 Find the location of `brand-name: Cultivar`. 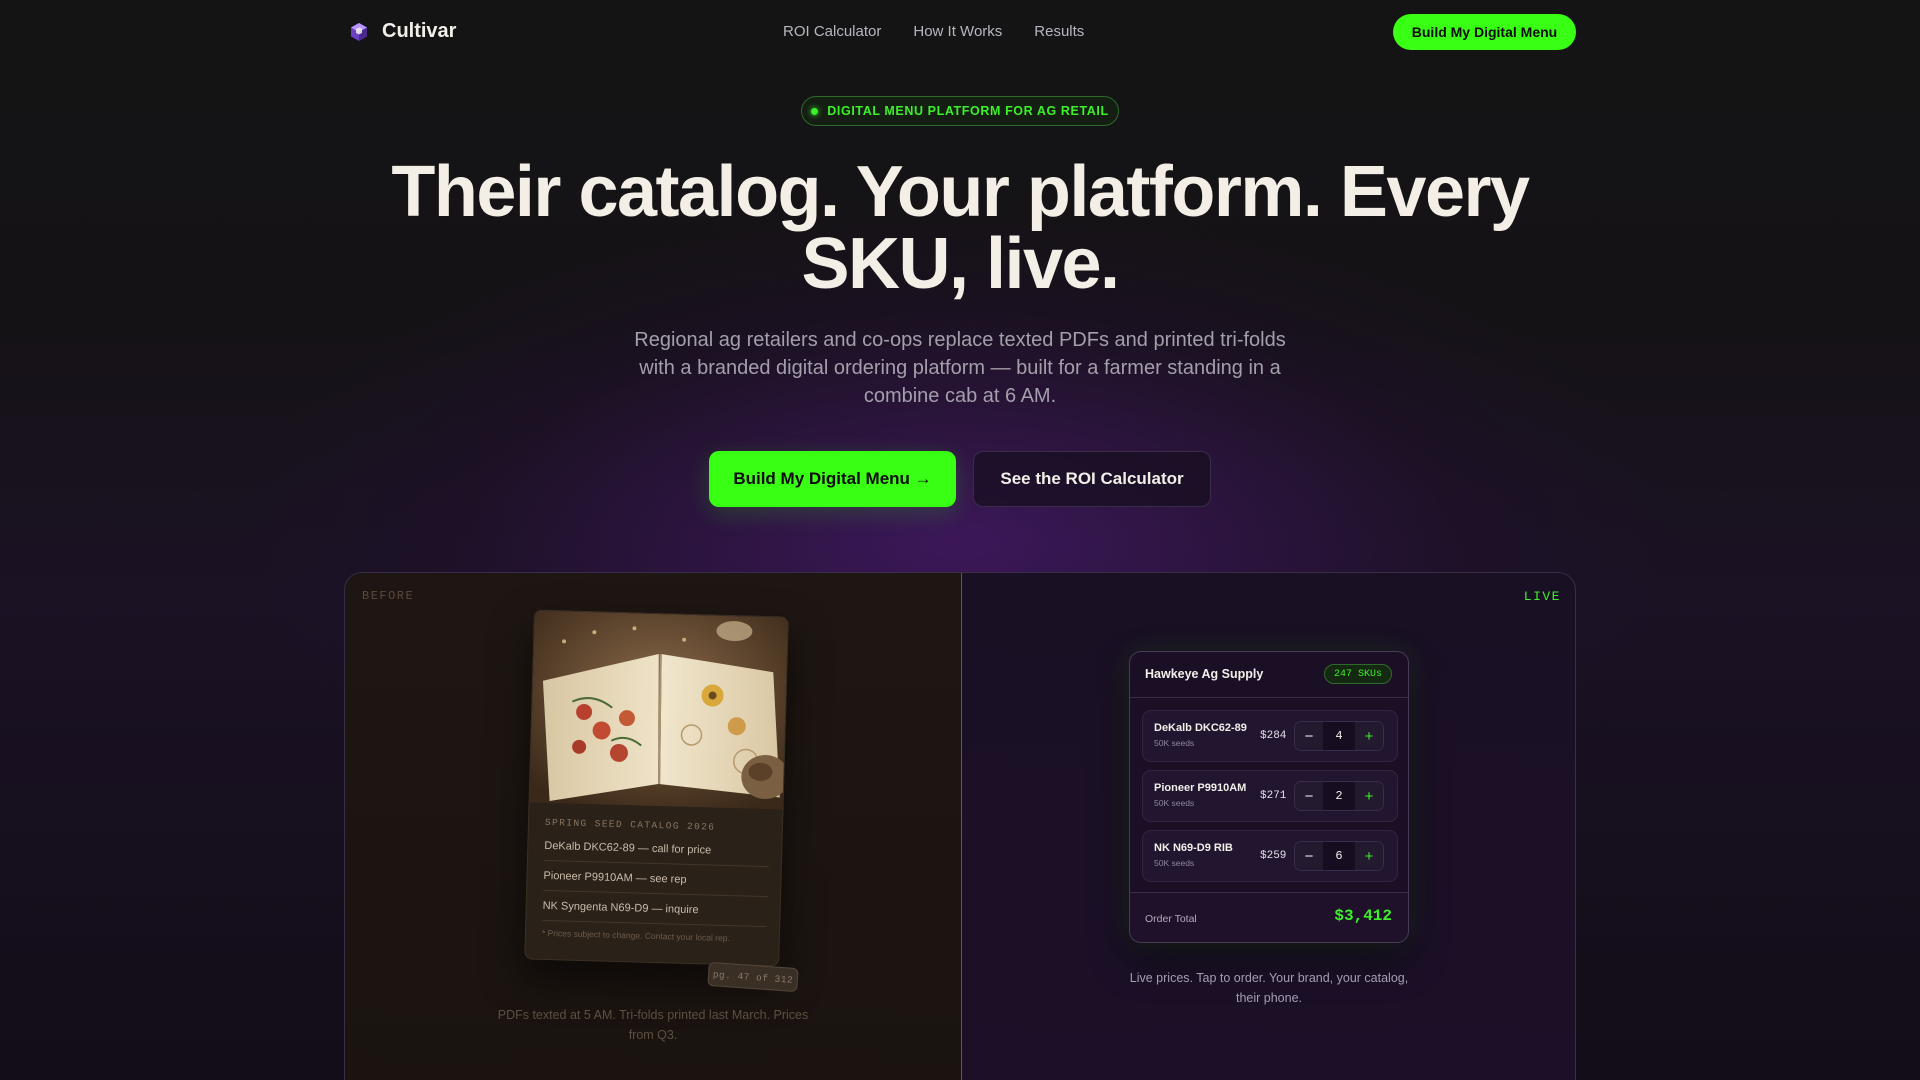

brand-name: Cultivar is located at coordinates (419, 31).